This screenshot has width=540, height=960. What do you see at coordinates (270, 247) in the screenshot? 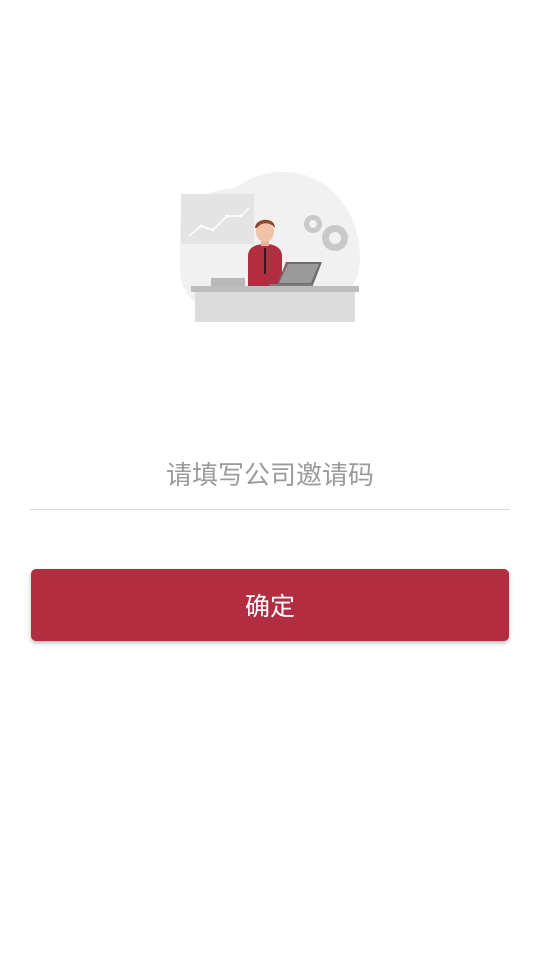
I see `office-worker-illustration` at bounding box center [270, 247].